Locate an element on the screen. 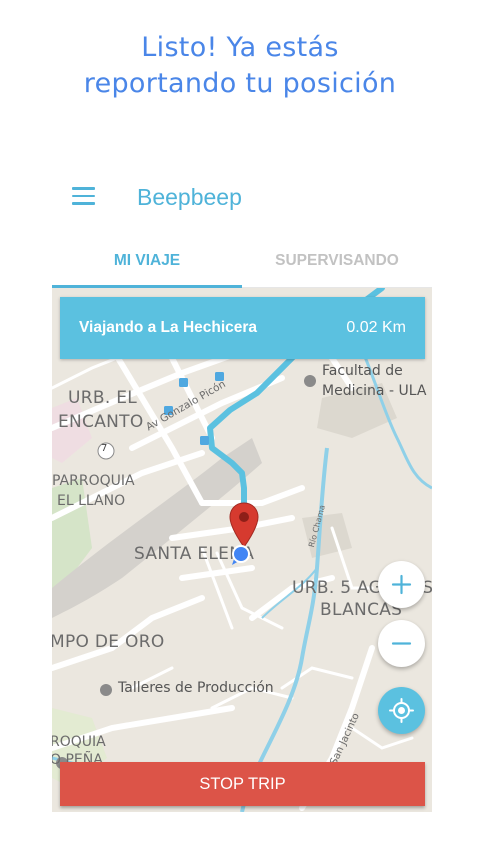 The image size is (480, 850). trip-distance: 0.02 Km is located at coordinates (376, 327).